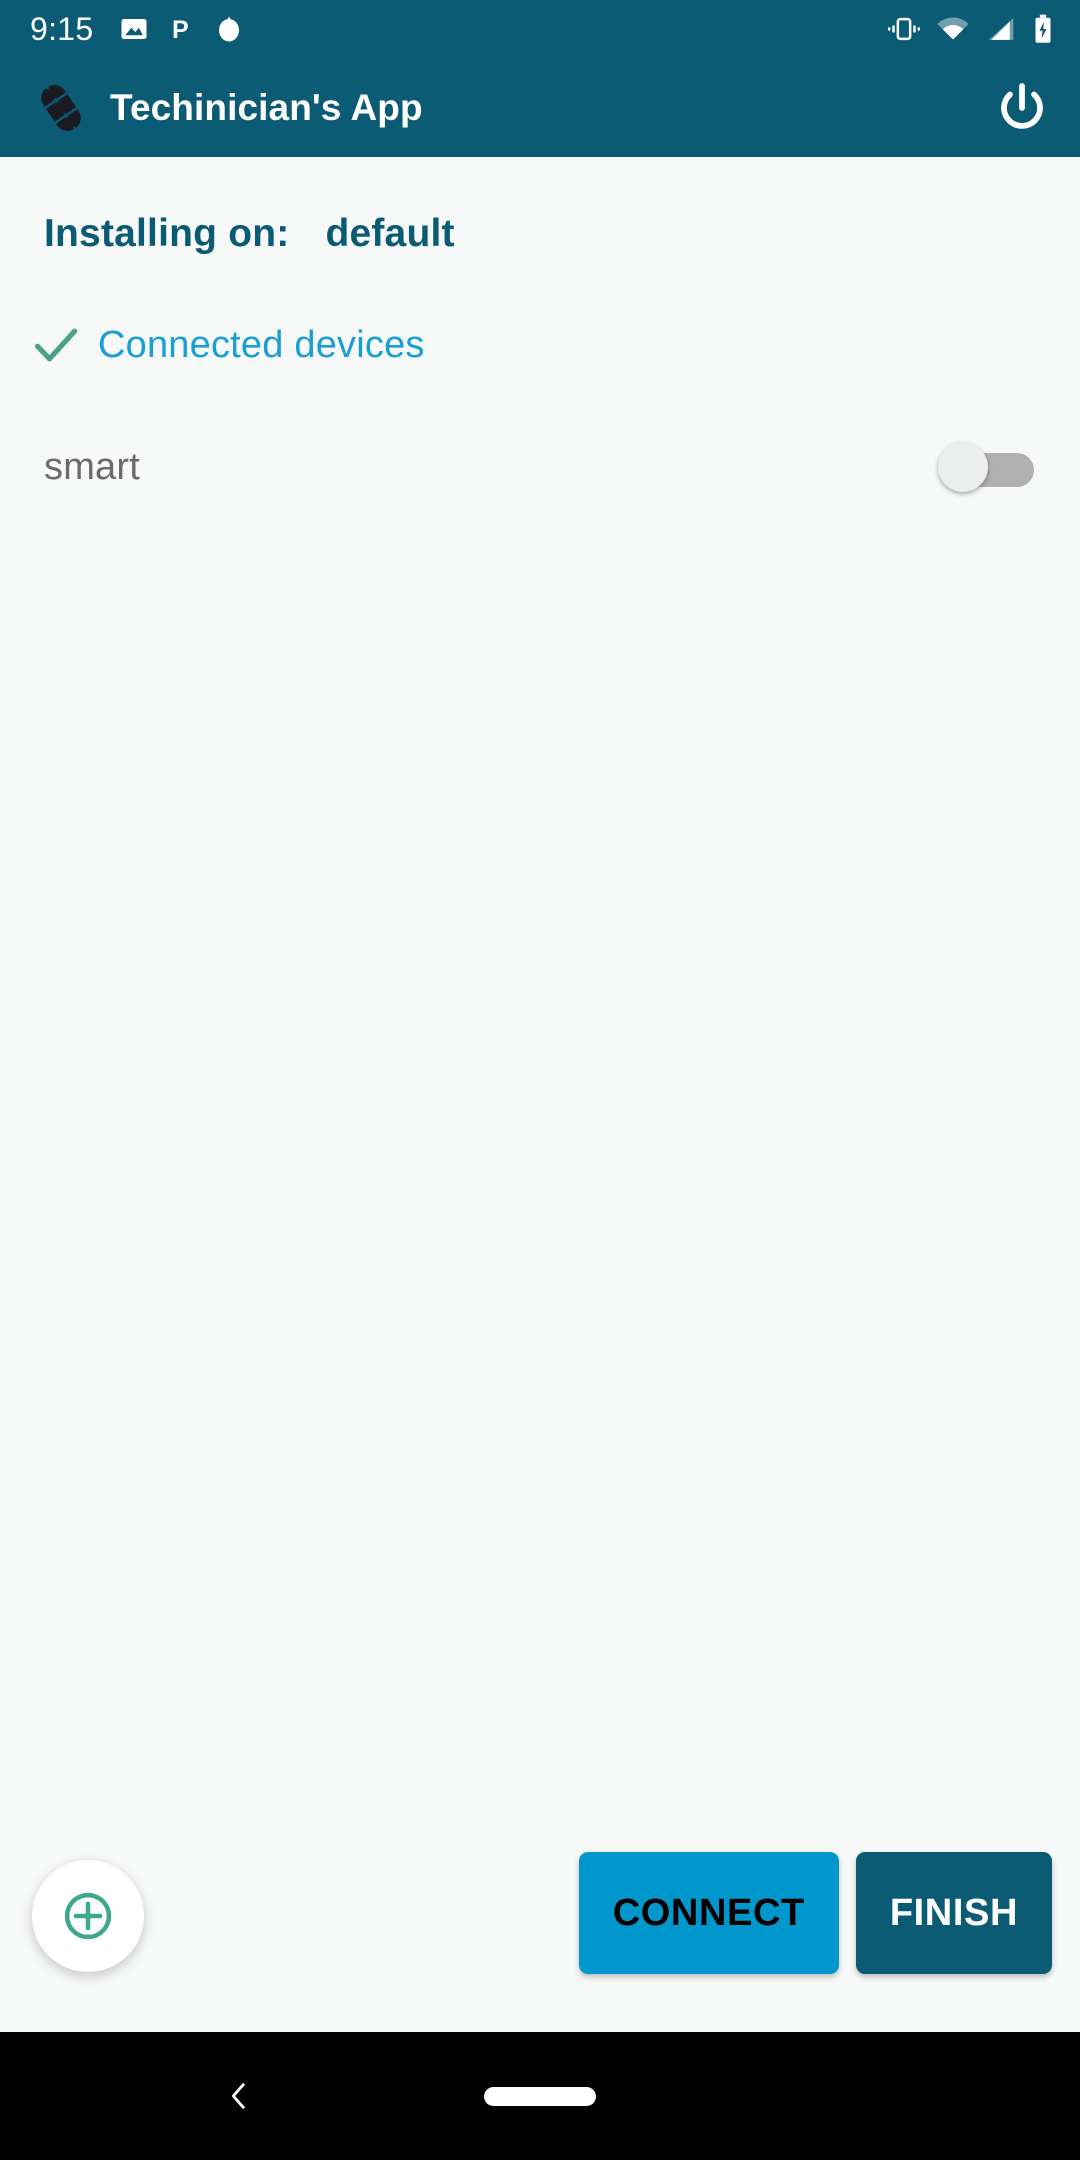 The image size is (1080, 2160). Describe the element at coordinates (1001, 29) in the screenshot. I see `cellular-signal-icon` at that location.